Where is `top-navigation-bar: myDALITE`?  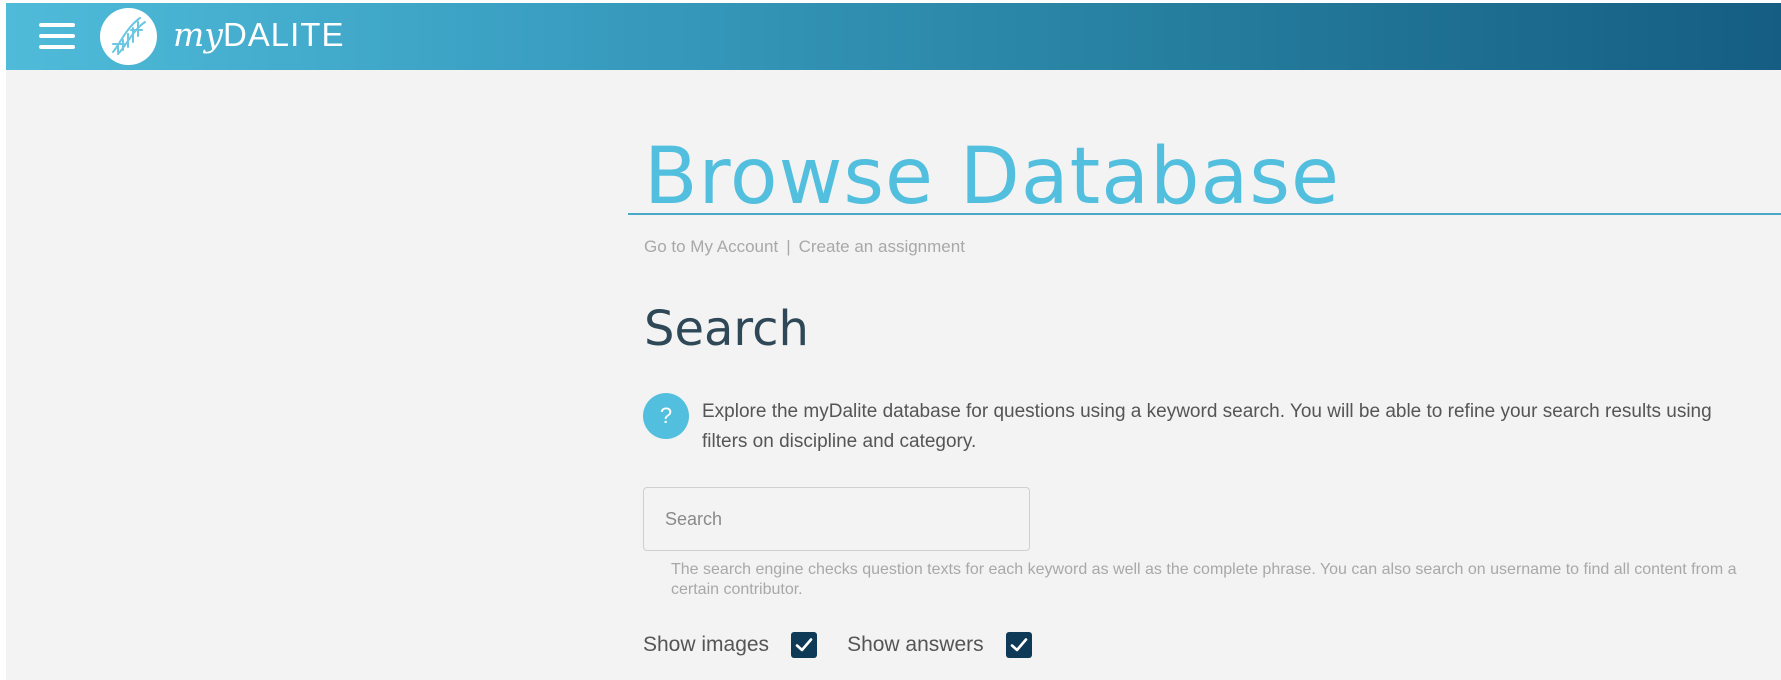
top-navigation-bar: myDALITE is located at coordinates (893, 36).